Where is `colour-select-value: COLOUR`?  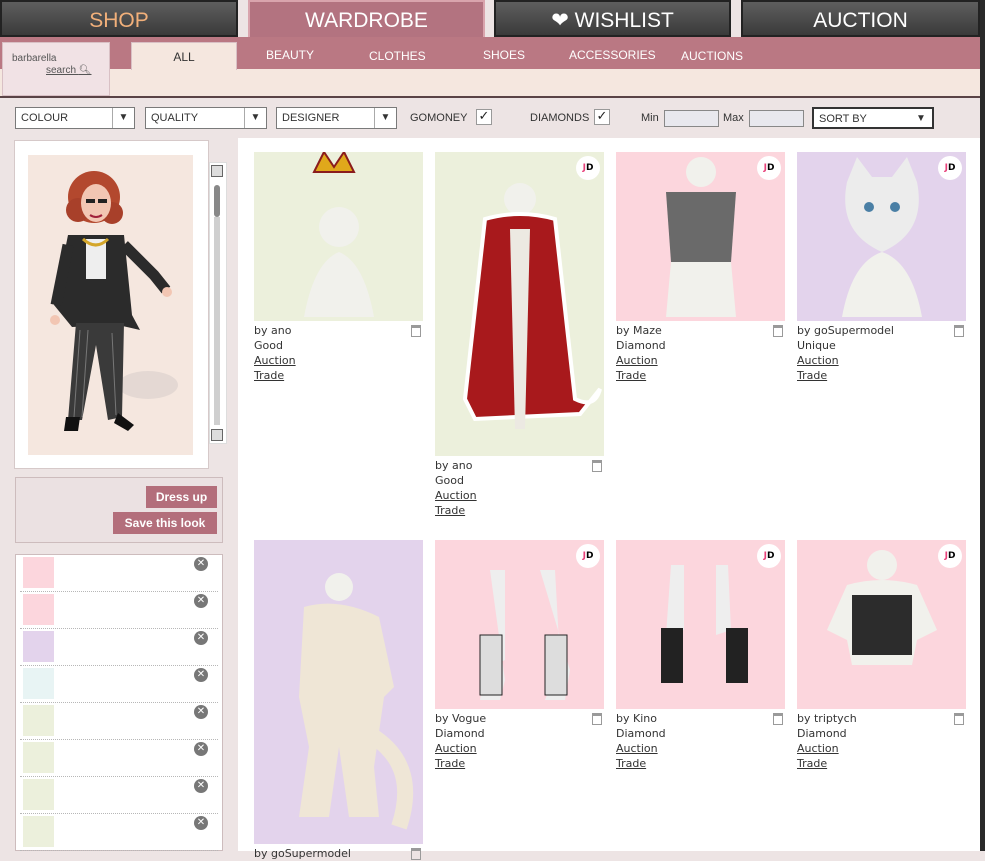
colour-select-value: COLOUR is located at coordinates (45, 118).